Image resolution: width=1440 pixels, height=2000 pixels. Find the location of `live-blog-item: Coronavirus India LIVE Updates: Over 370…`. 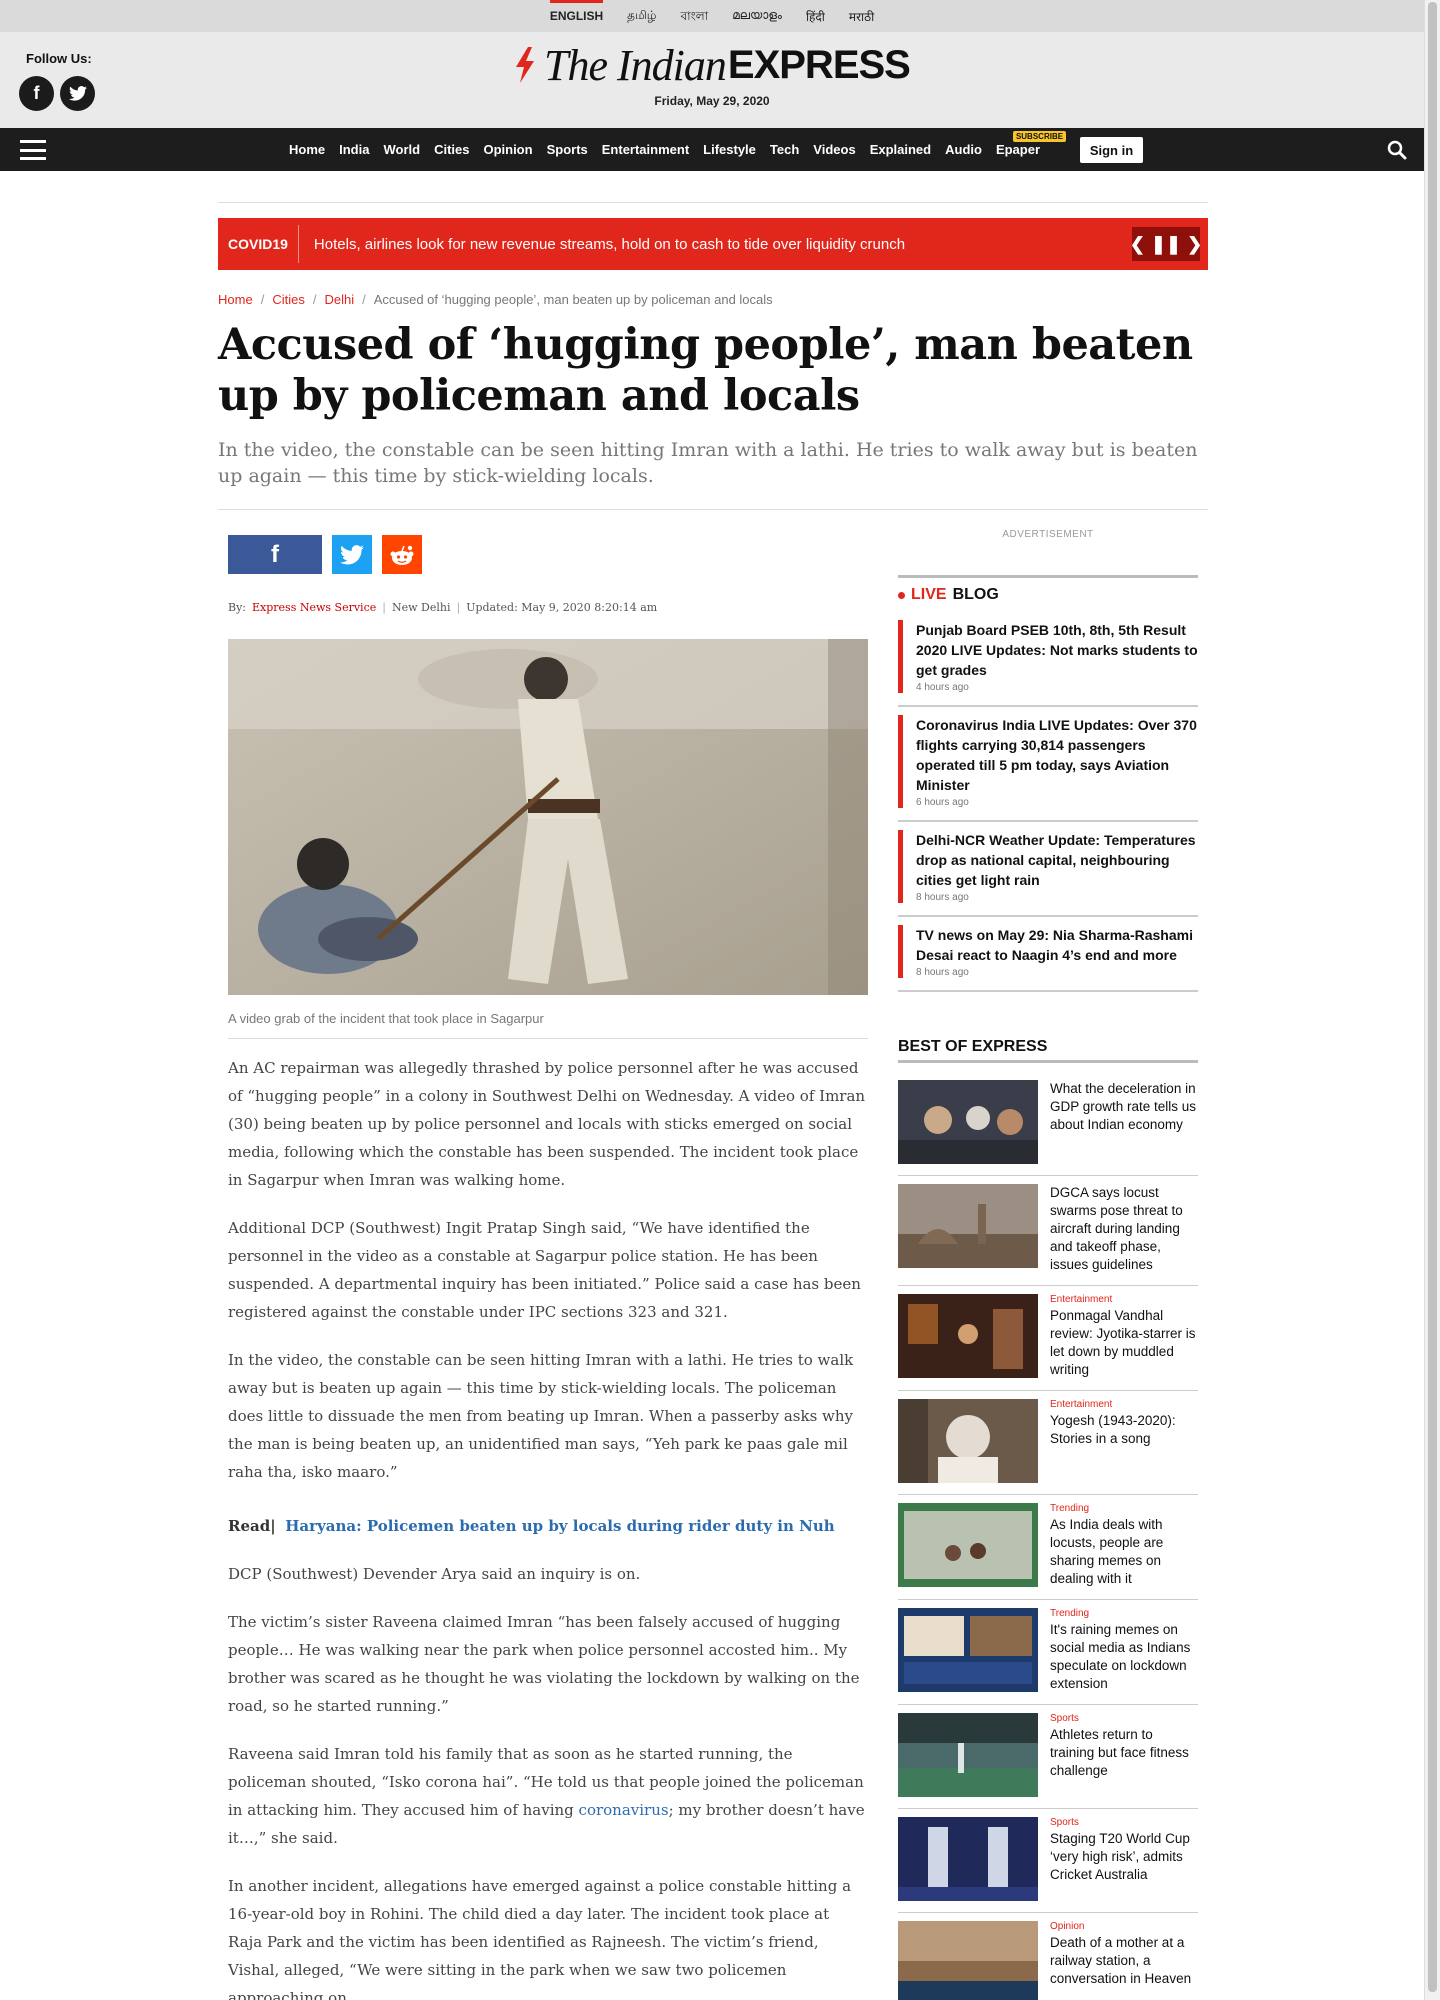

live-blog-item: Coronavirus India LIVE Updates: Over 370… is located at coordinates (1048, 764).